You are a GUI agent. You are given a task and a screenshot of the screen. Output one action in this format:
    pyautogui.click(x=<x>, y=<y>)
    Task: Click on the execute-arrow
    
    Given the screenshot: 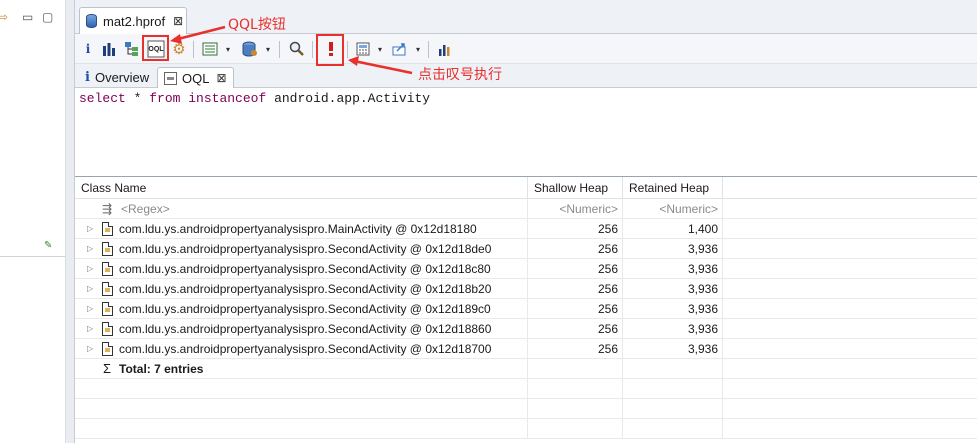 What is the action you would take?
    pyautogui.click(x=383, y=67)
    